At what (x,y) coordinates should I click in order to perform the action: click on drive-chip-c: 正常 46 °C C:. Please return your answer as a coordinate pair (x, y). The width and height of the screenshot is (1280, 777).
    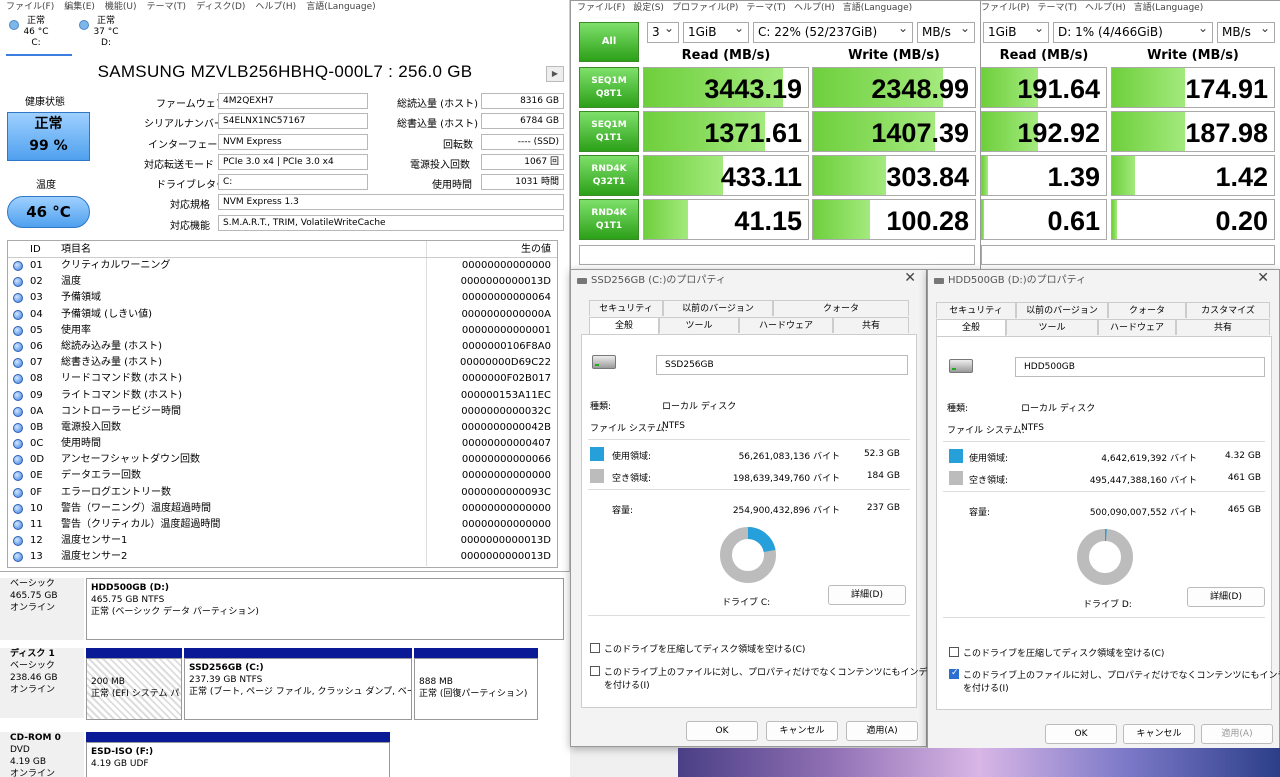
    Looking at the image, I should click on (36, 36).